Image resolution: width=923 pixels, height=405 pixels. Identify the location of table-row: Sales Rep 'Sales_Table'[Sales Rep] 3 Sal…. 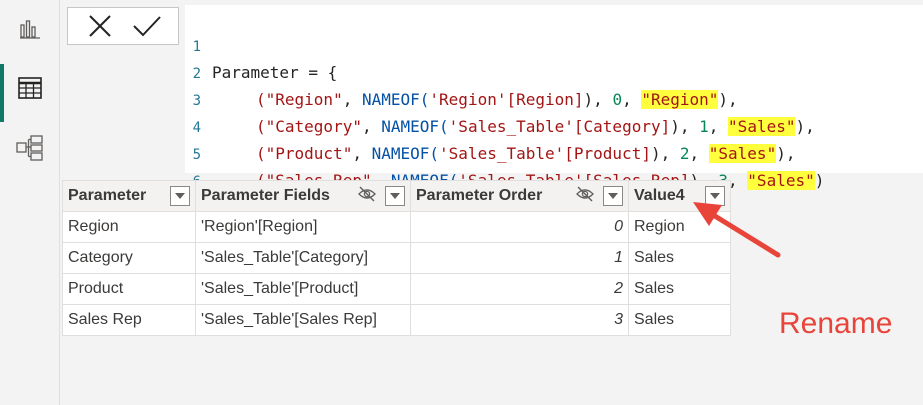
(396, 320).